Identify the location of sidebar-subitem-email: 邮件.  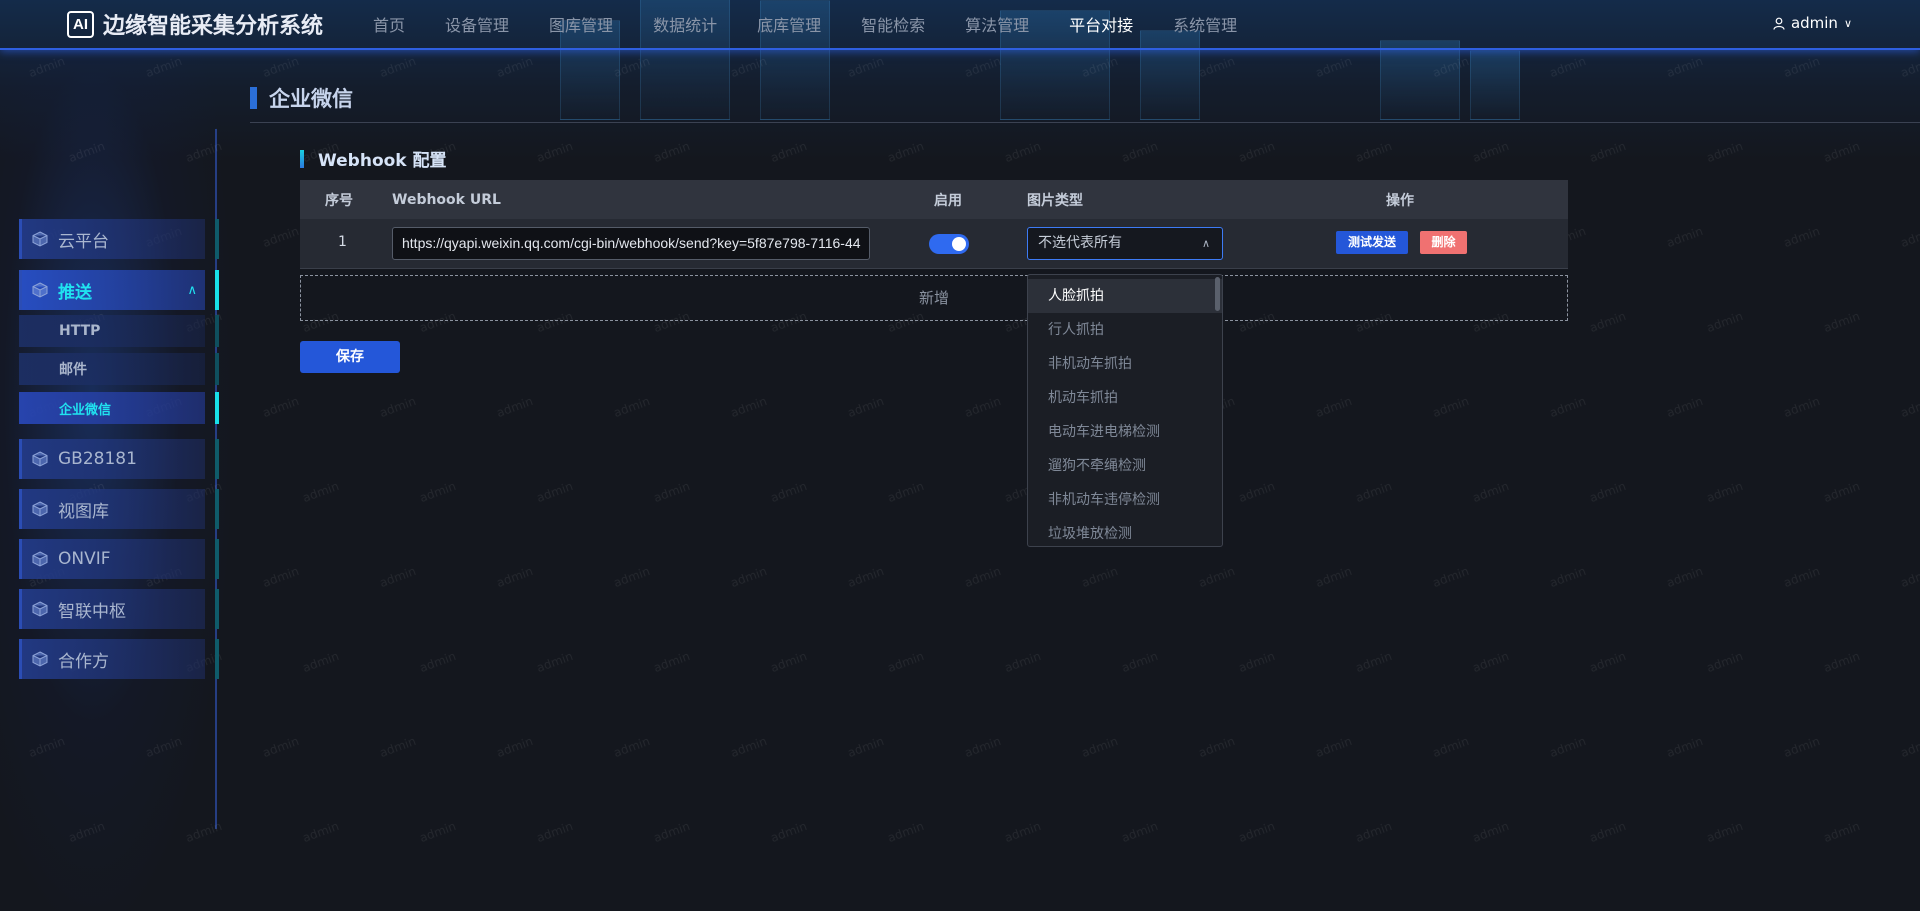
(119, 369).